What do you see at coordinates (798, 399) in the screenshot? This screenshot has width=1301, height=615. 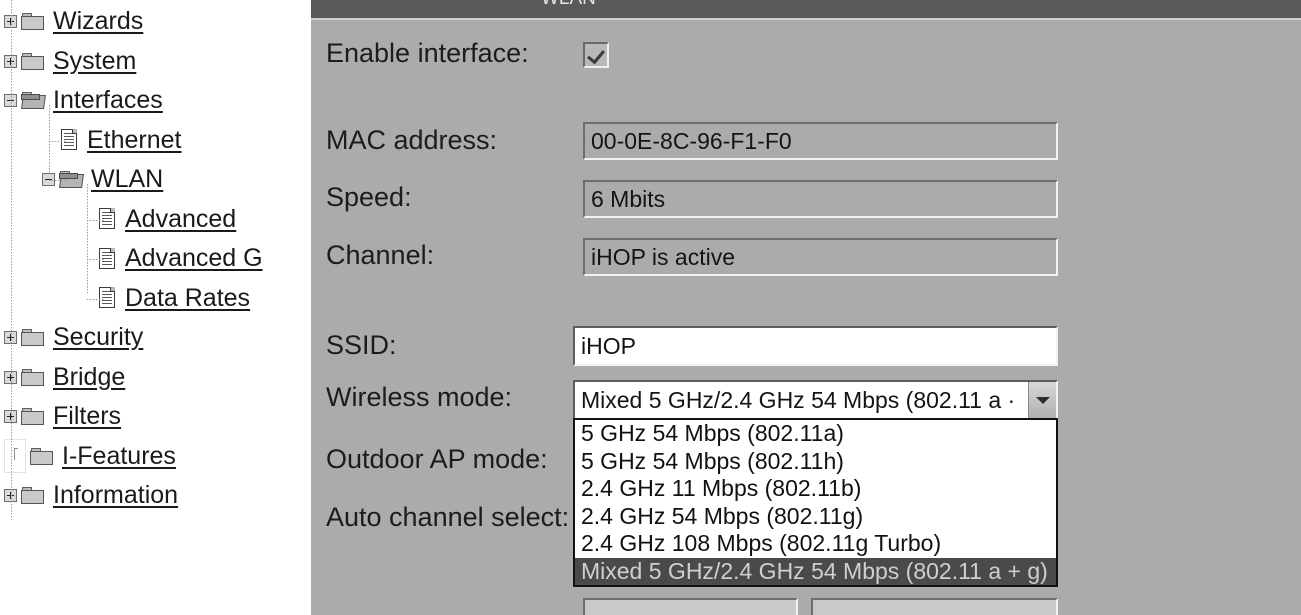 I see `wireless-mode-selected-text: Mixed 5 GHz/2.4 GHz 54 Mbps (802.11 a ·` at bounding box center [798, 399].